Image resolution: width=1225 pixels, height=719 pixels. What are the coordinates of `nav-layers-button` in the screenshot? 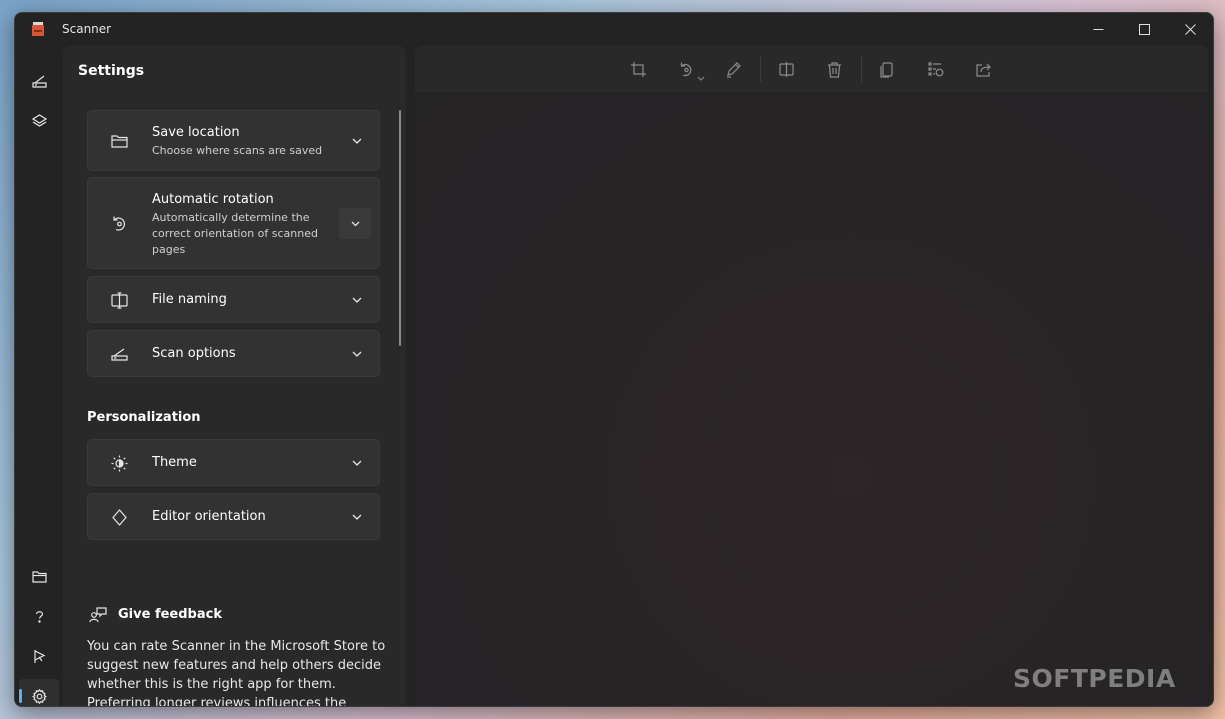 It's located at (39, 121).